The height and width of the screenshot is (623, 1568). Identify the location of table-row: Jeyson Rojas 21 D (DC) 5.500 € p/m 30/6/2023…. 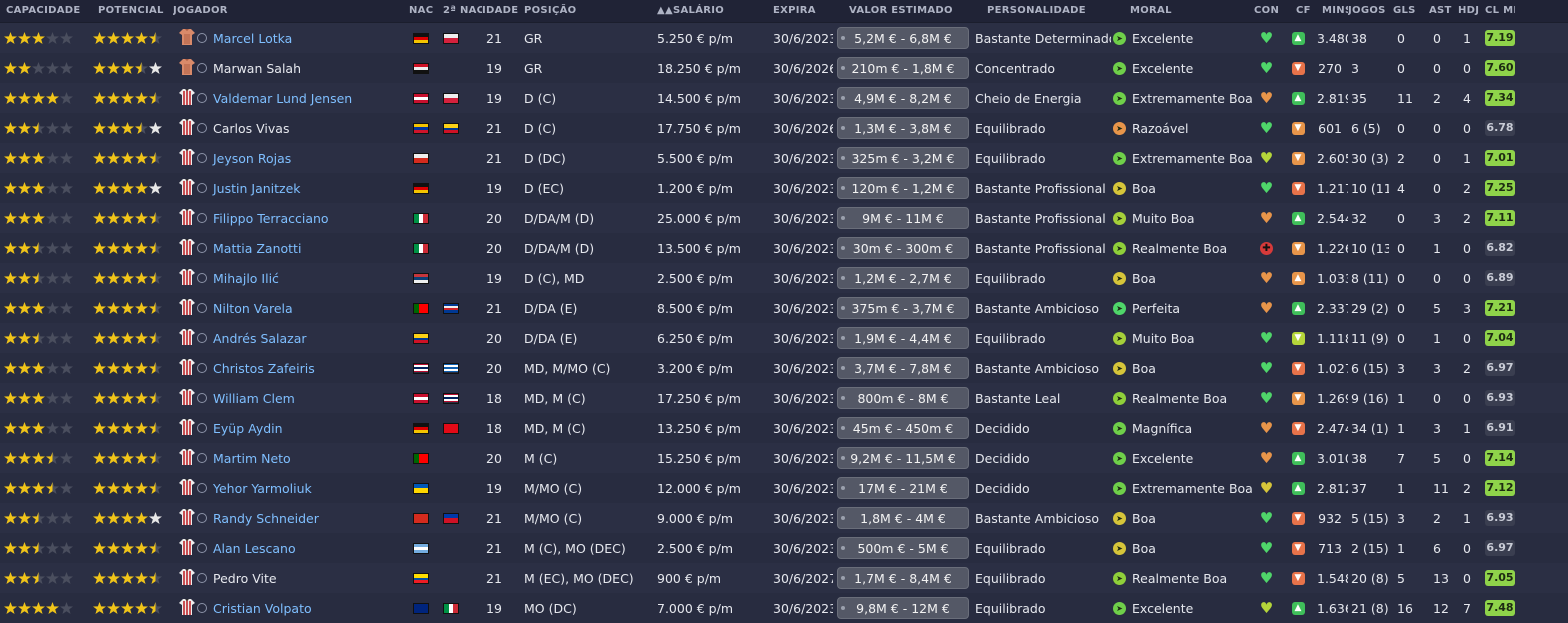
(784, 158).